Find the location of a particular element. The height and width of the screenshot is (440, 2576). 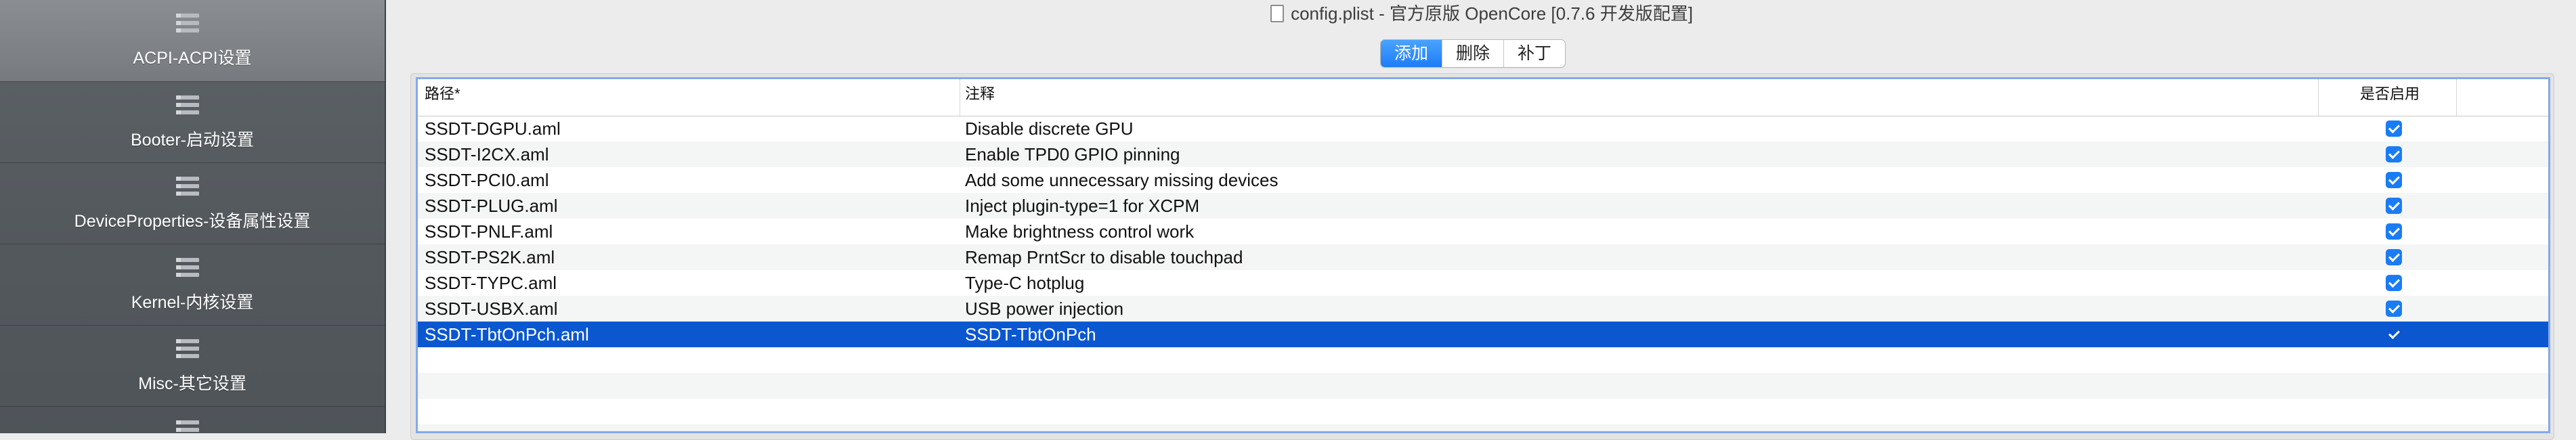

column-header-path: 路径* is located at coordinates (442, 93).